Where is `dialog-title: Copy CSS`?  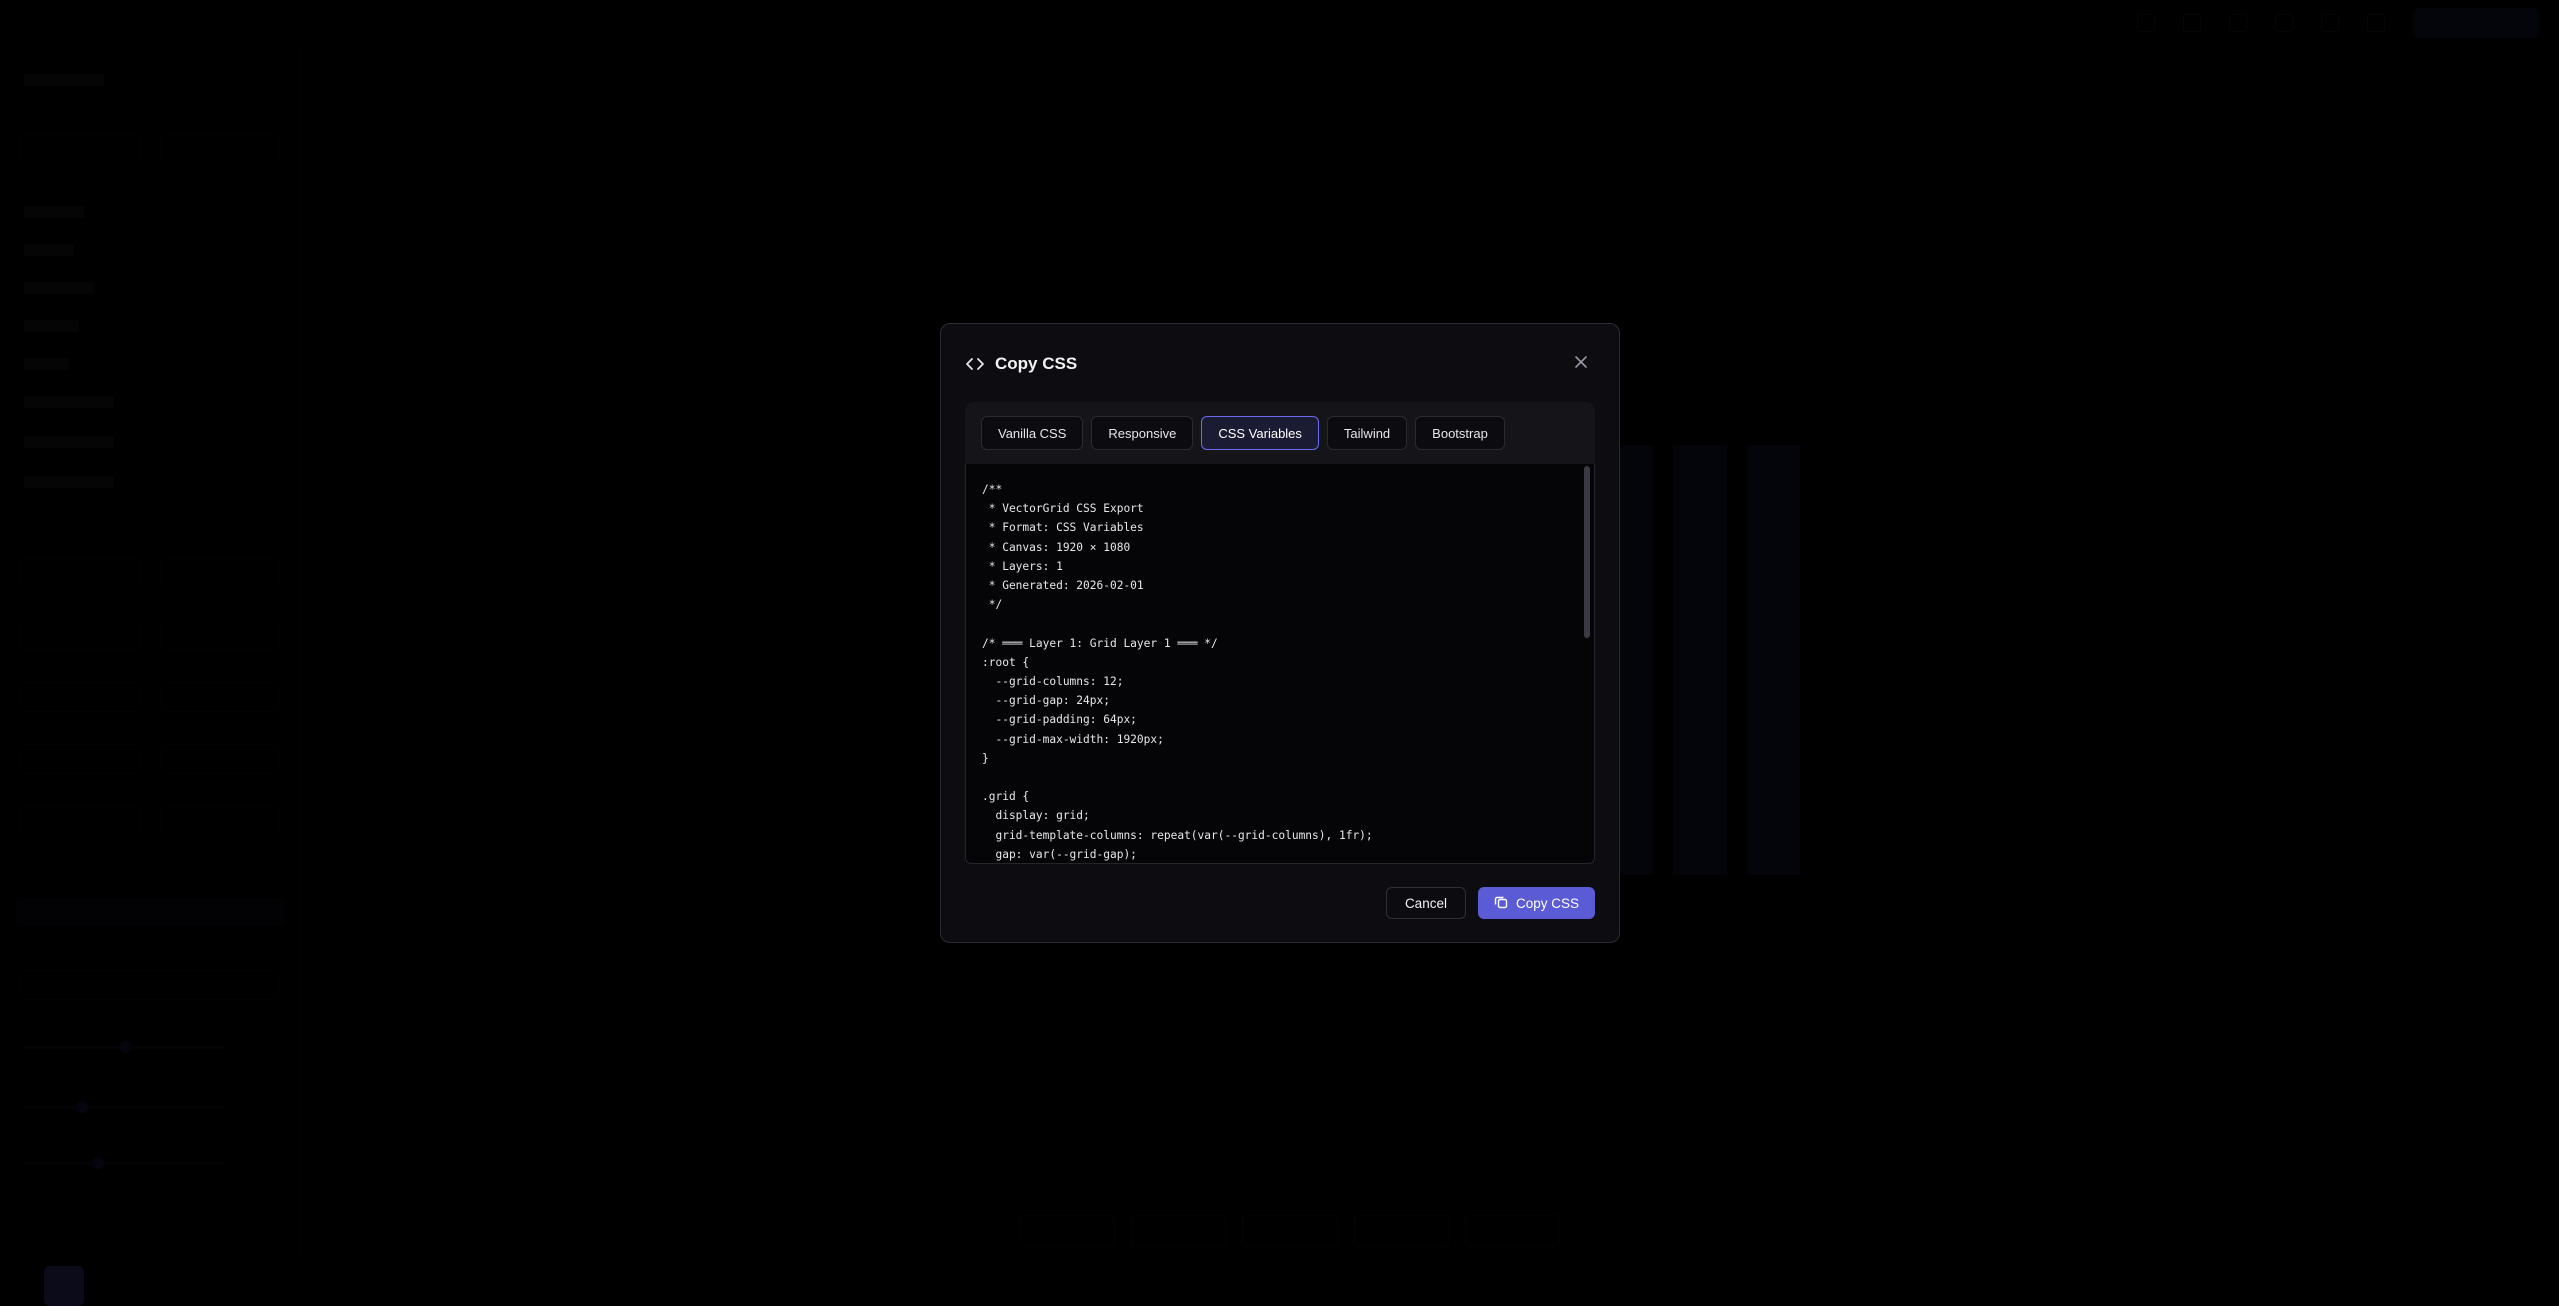 dialog-title: Copy CSS is located at coordinates (1036, 364).